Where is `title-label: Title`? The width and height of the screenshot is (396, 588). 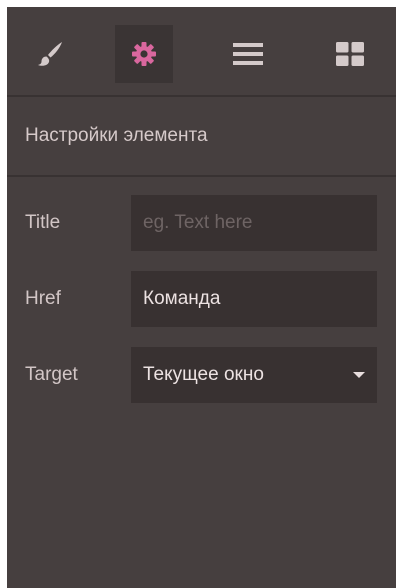
title-label: Title is located at coordinates (43, 222).